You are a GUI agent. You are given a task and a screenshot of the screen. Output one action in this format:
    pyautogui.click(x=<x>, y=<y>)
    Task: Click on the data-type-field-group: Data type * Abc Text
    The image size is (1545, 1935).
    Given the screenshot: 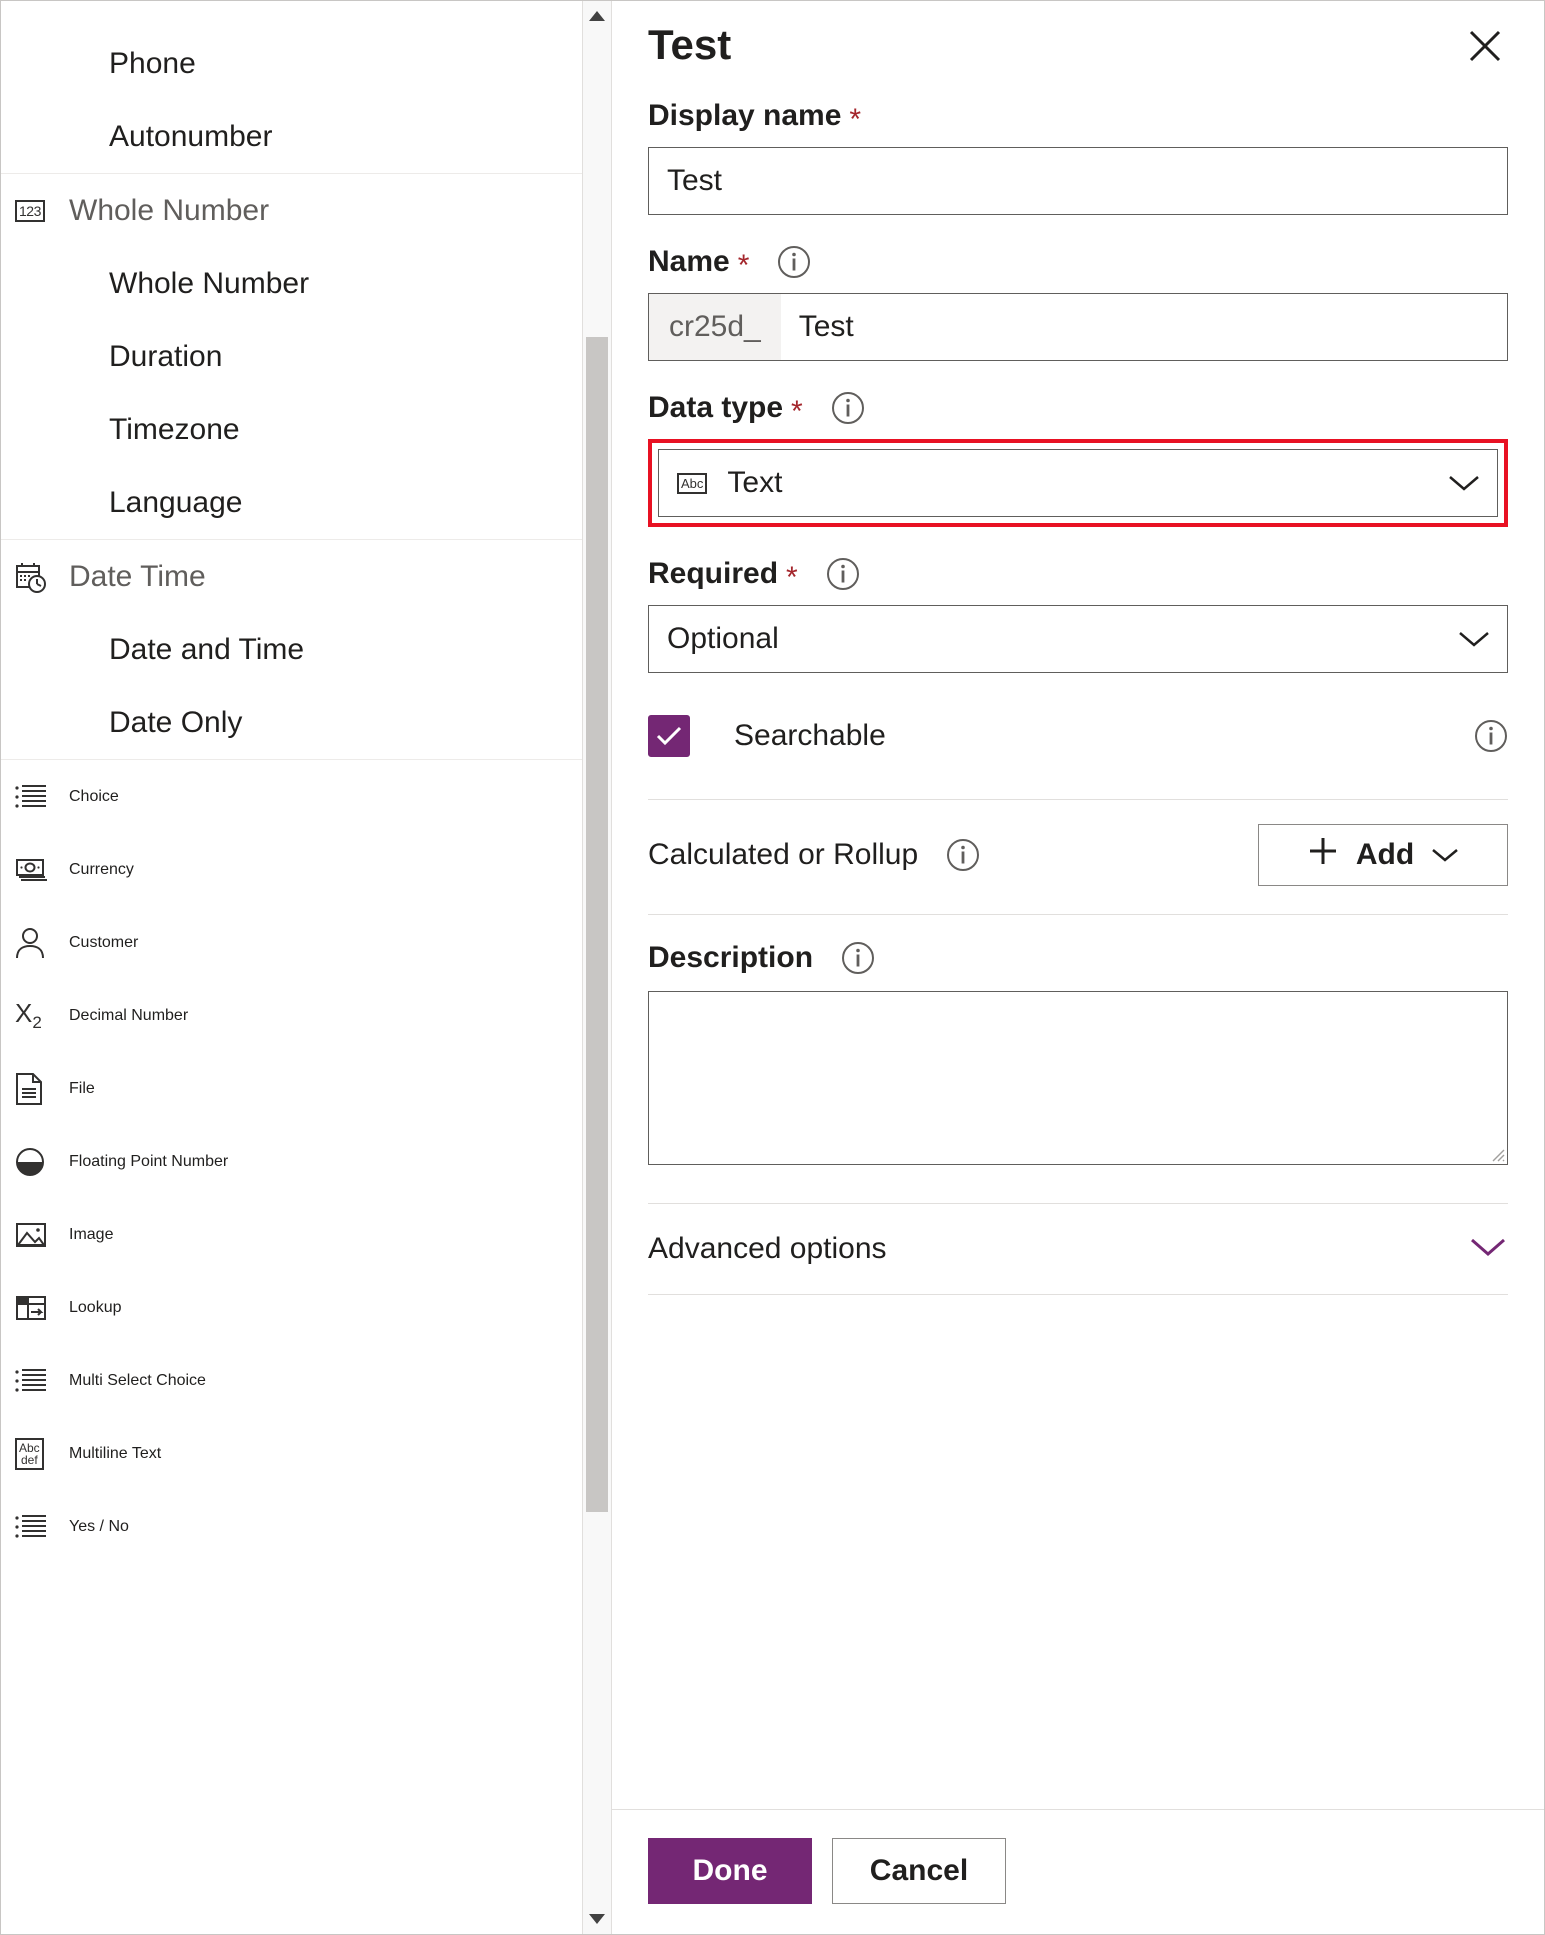 What is the action you would take?
    pyautogui.click(x=1078, y=459)
    